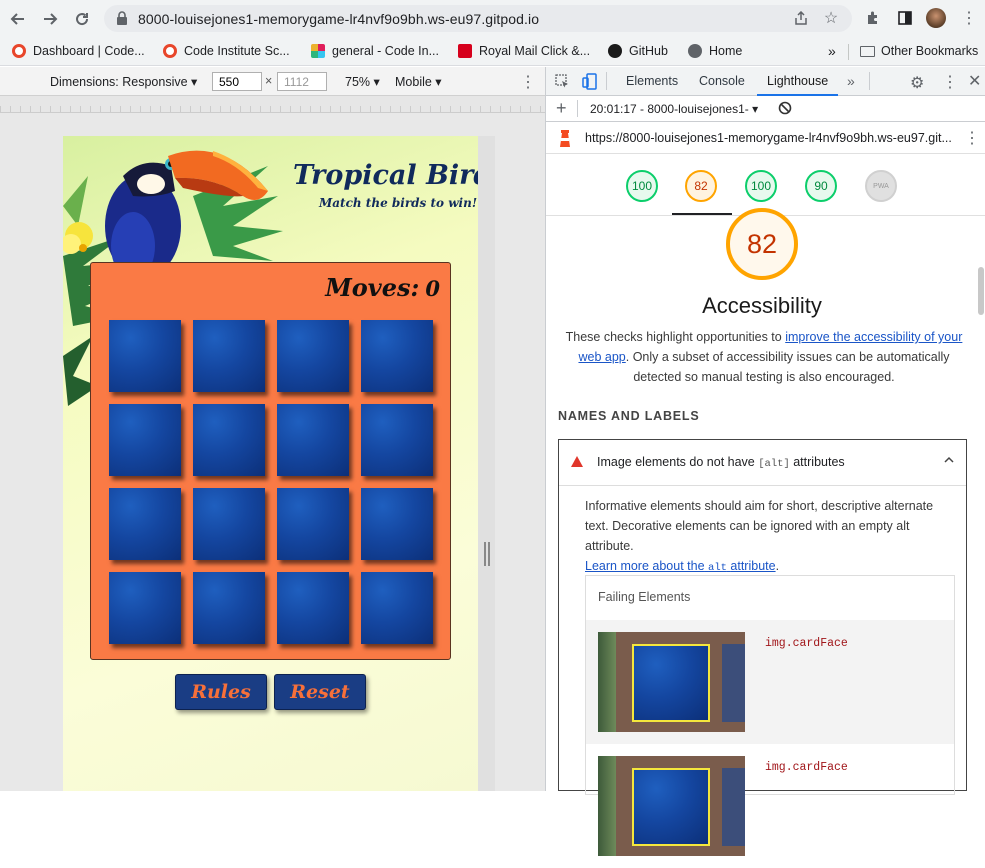  Describe the element at coordinates (873, 18) in the screenshot. I see `extensions-icon` at that location.